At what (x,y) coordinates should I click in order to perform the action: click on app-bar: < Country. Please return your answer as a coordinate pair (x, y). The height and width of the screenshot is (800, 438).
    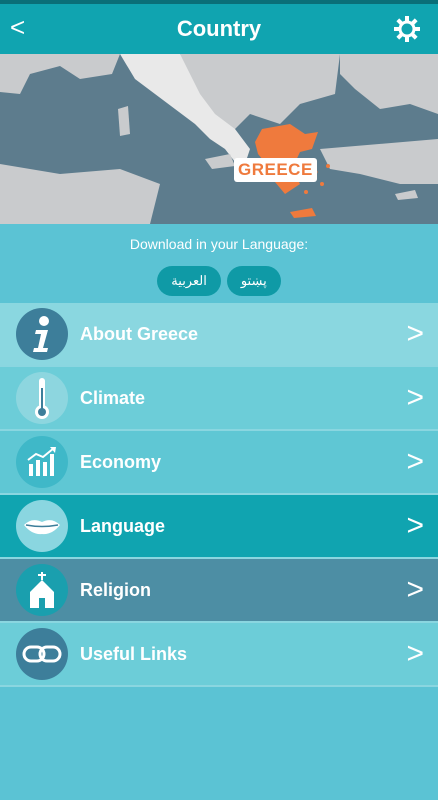
    Looking at the image, I should click on (219, 29).